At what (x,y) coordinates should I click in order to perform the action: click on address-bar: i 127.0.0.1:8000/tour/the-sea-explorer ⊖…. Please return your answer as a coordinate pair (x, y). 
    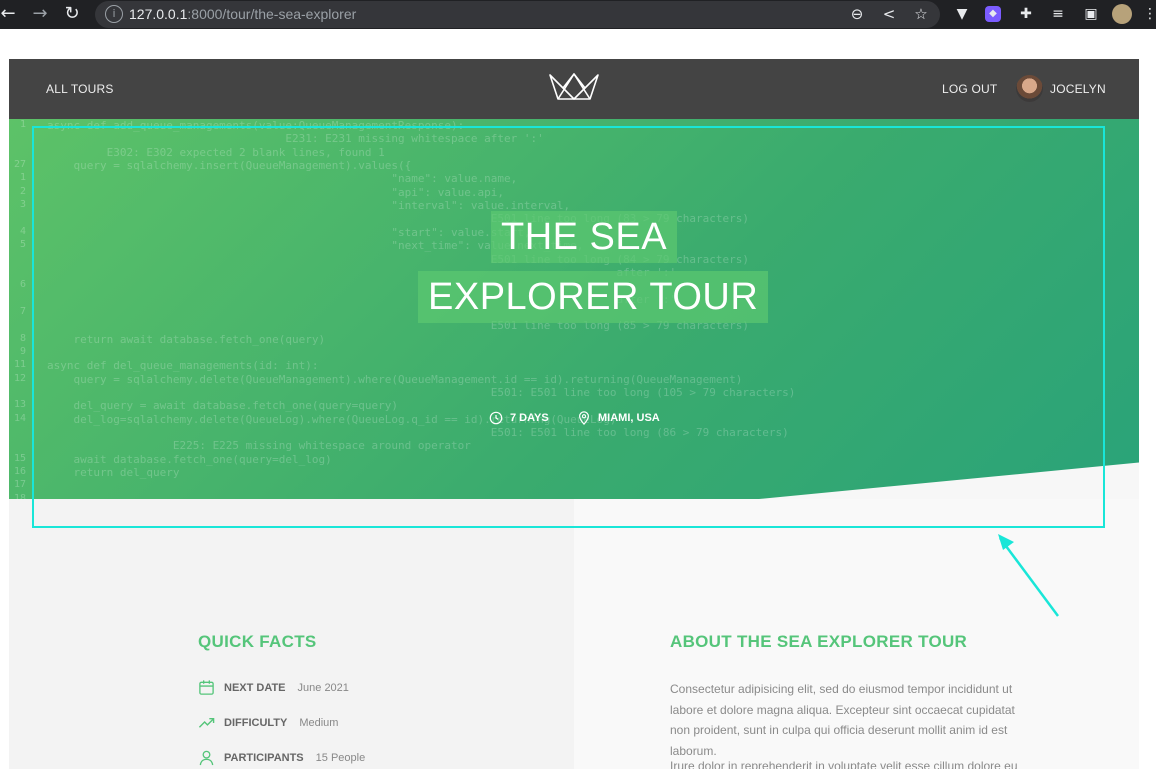
    Looking at the image, I should click on (517, 14).